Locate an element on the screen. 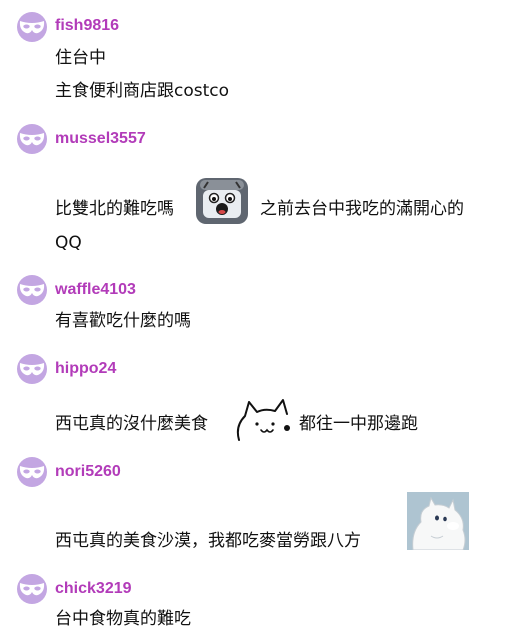  comment-text: 台中食物真的難吃 is located at coordinates (123, 619).